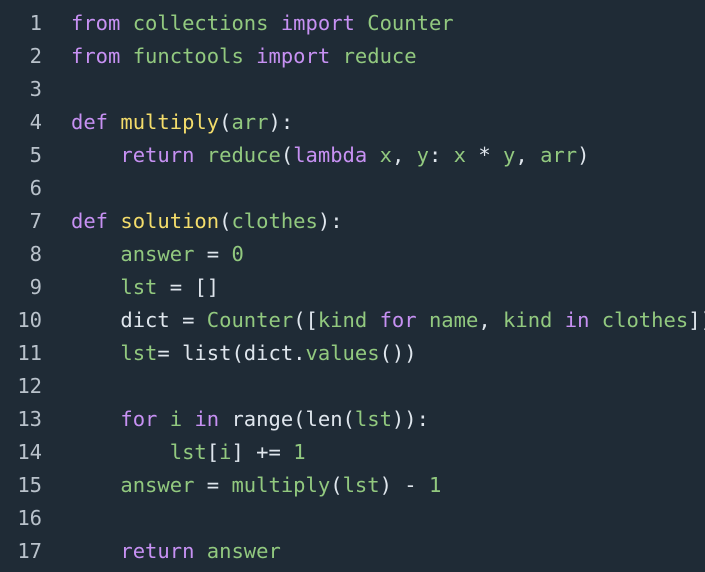 The height and width of the screenshot is (572, 705). I want to click on code-text: for i in range(len(lst)):, so click(235, 419).